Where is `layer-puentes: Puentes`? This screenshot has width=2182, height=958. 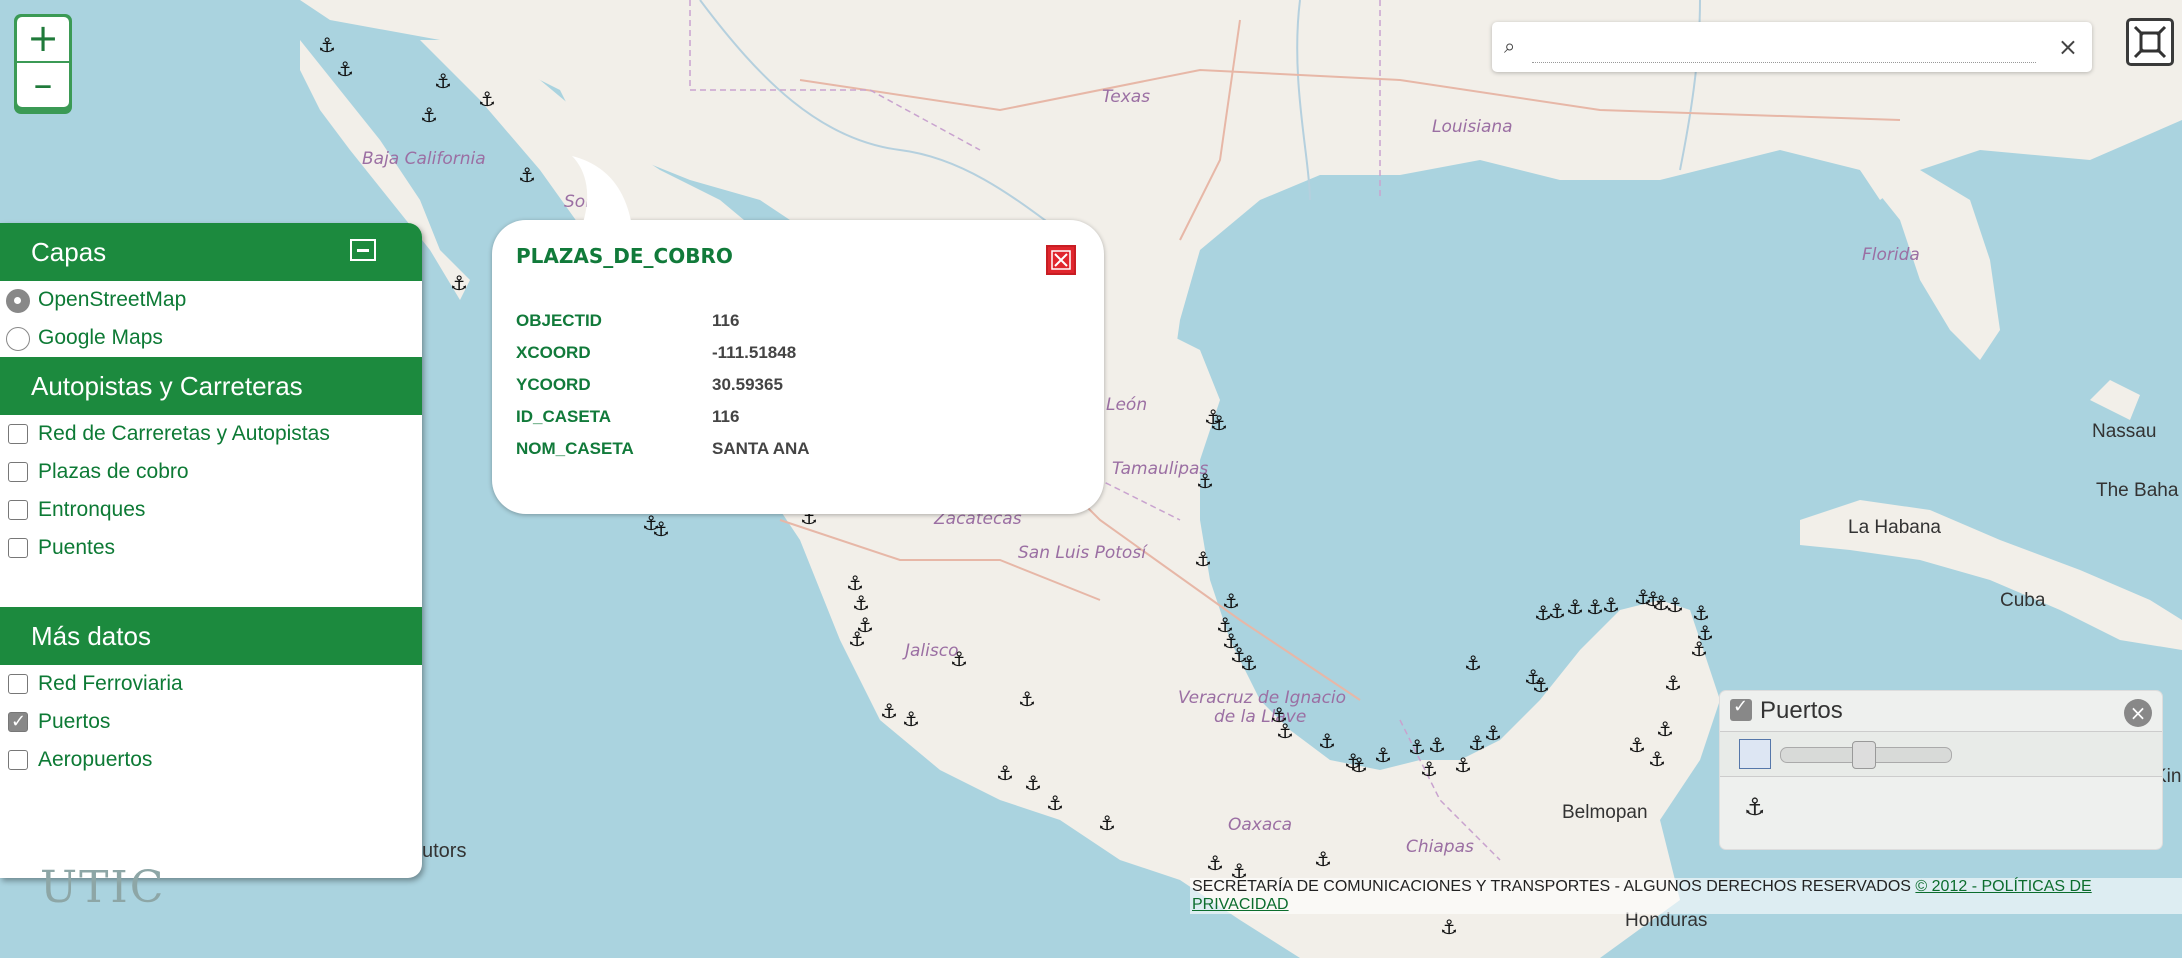
layer-puentes: Puentes is located at coordinates (211, 548).